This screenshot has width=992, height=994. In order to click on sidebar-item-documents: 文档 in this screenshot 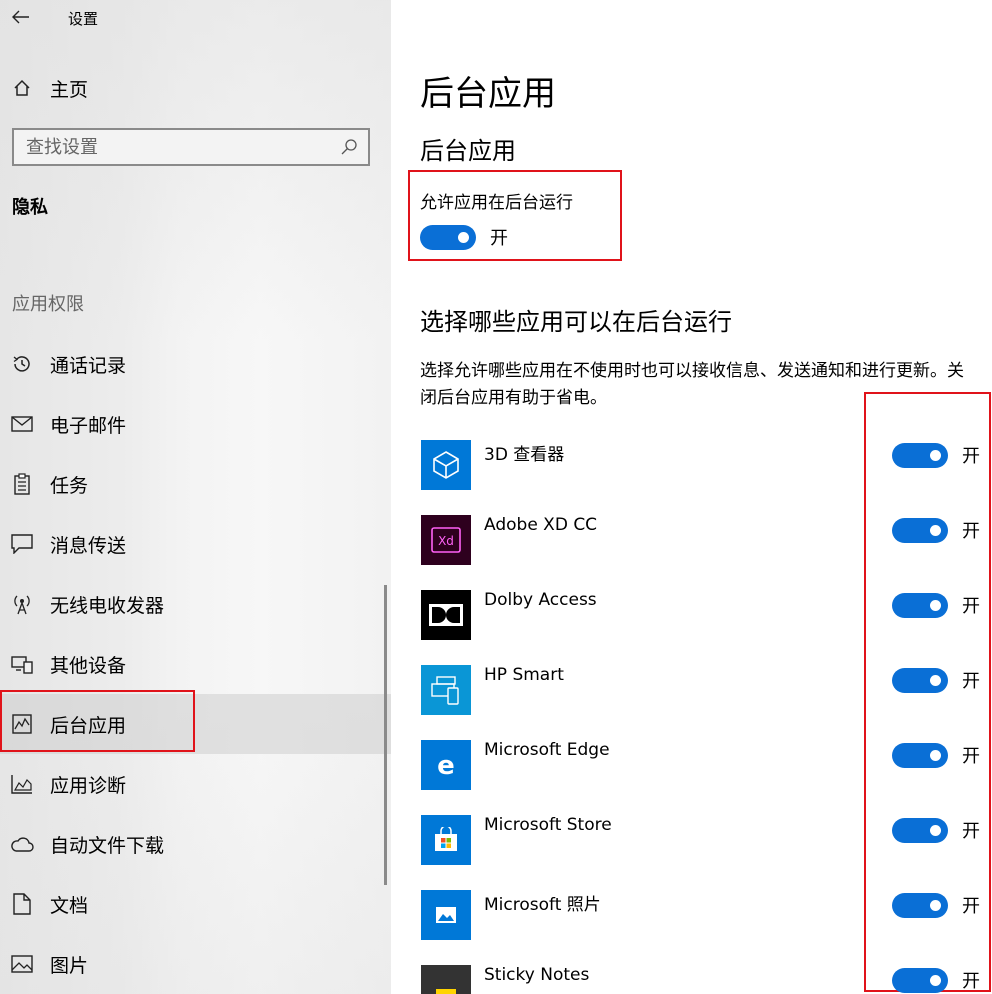, I will do `click(195, 904)`.